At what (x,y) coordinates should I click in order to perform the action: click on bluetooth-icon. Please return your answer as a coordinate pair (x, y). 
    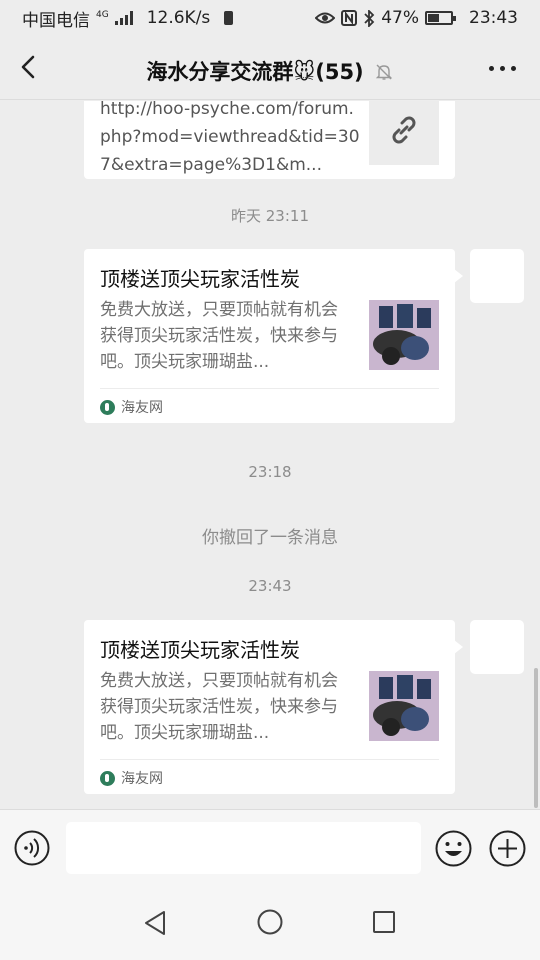
    Looking at the image, I should click on (369, 18).